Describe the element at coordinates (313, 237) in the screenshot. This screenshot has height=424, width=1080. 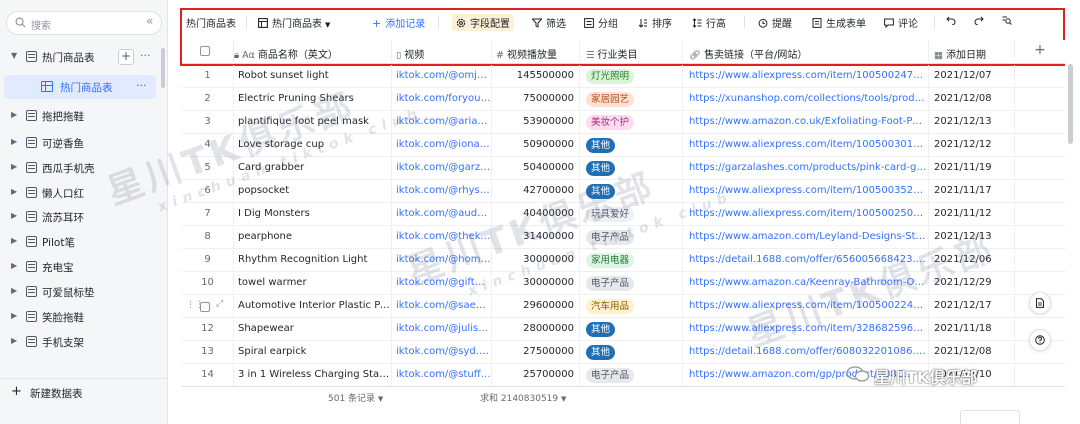
I see `product-name-cell: pearphone` at that location.